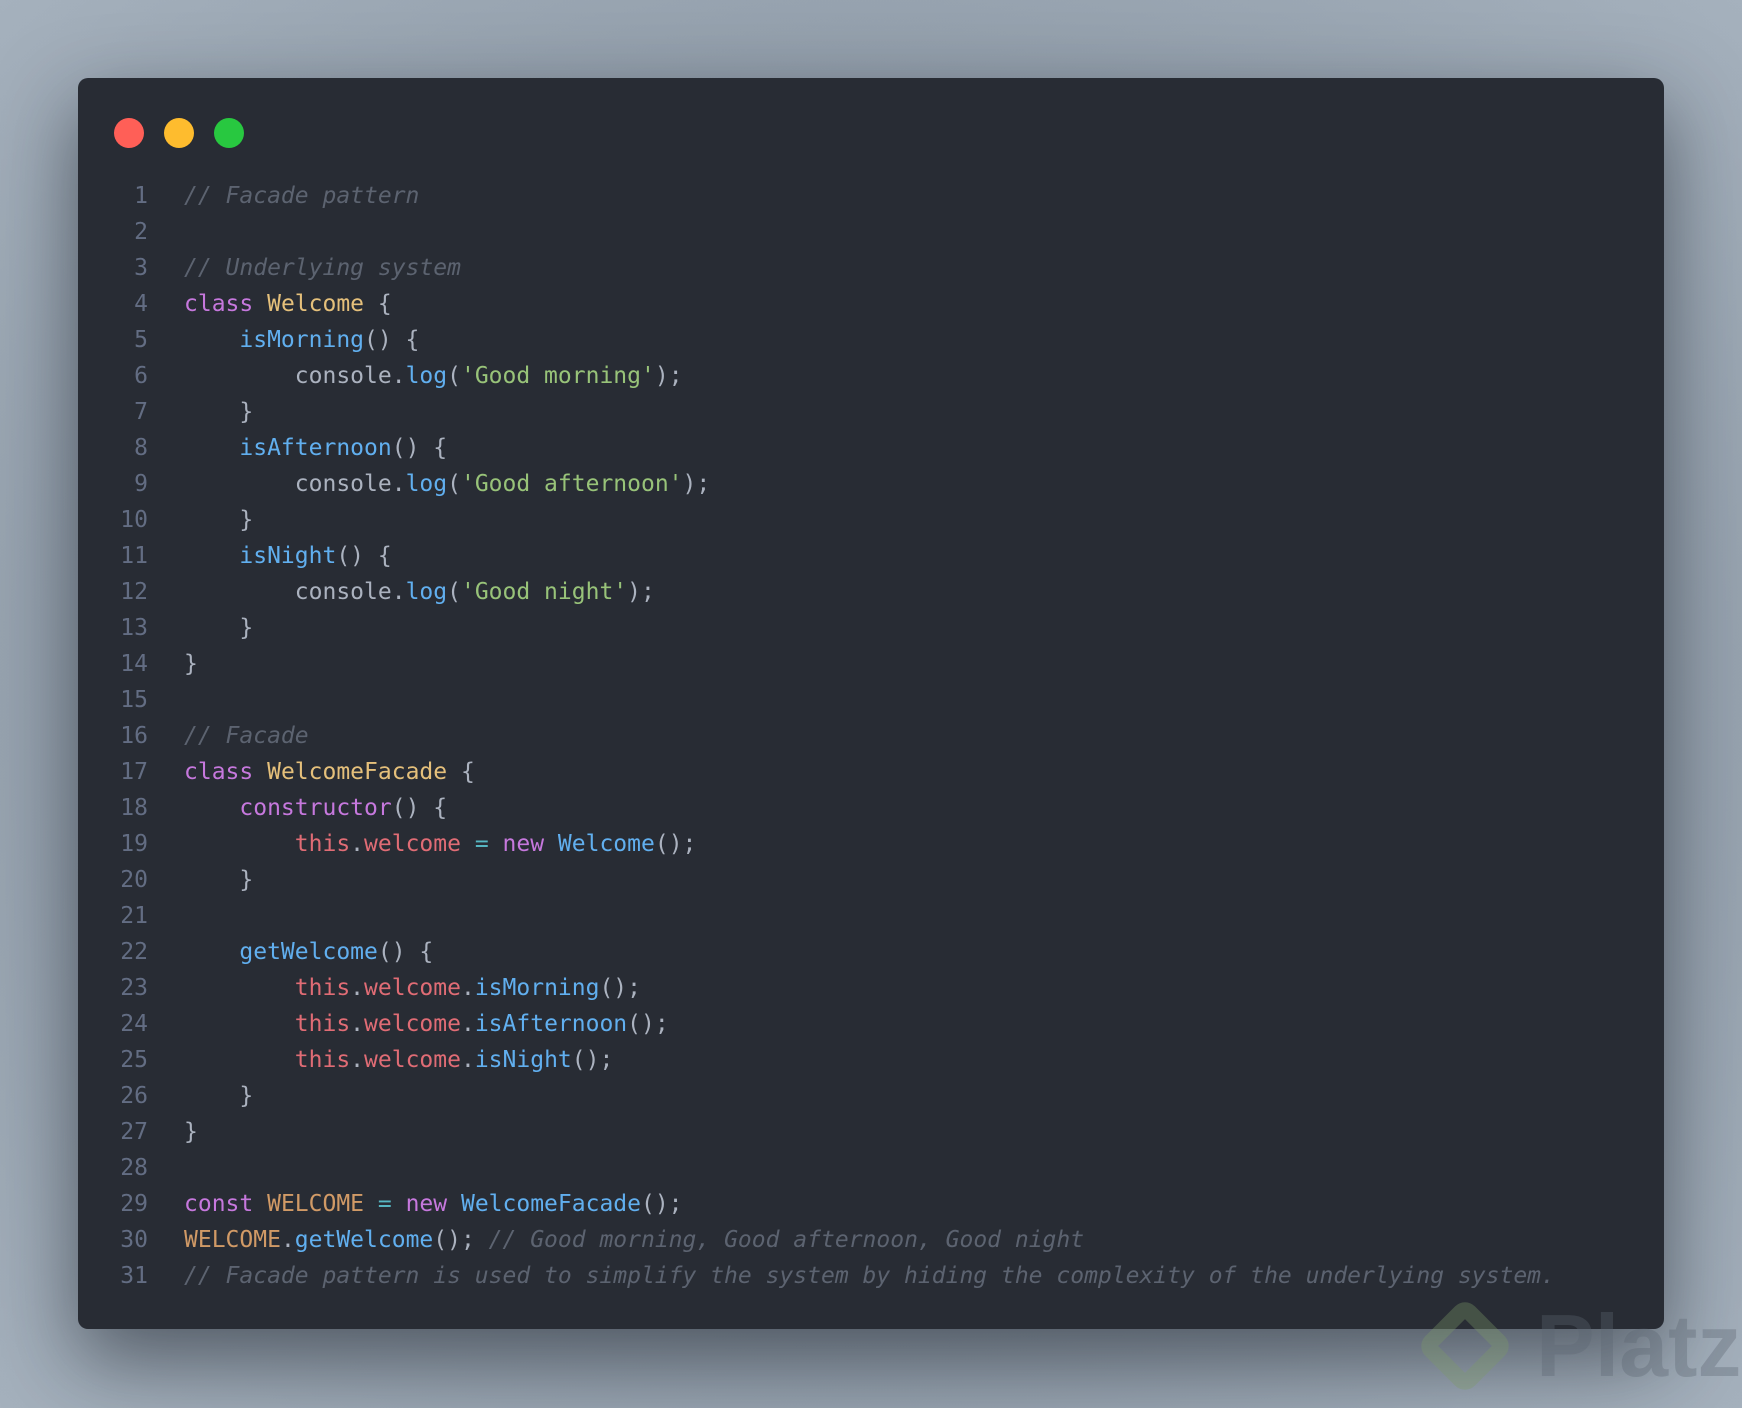 The width and height of the screenshot is (1742, 1408). What do you see at coordinates (378, 304) in the screenshot?
I see `token-plain: {` at bounding box center [378, 304].